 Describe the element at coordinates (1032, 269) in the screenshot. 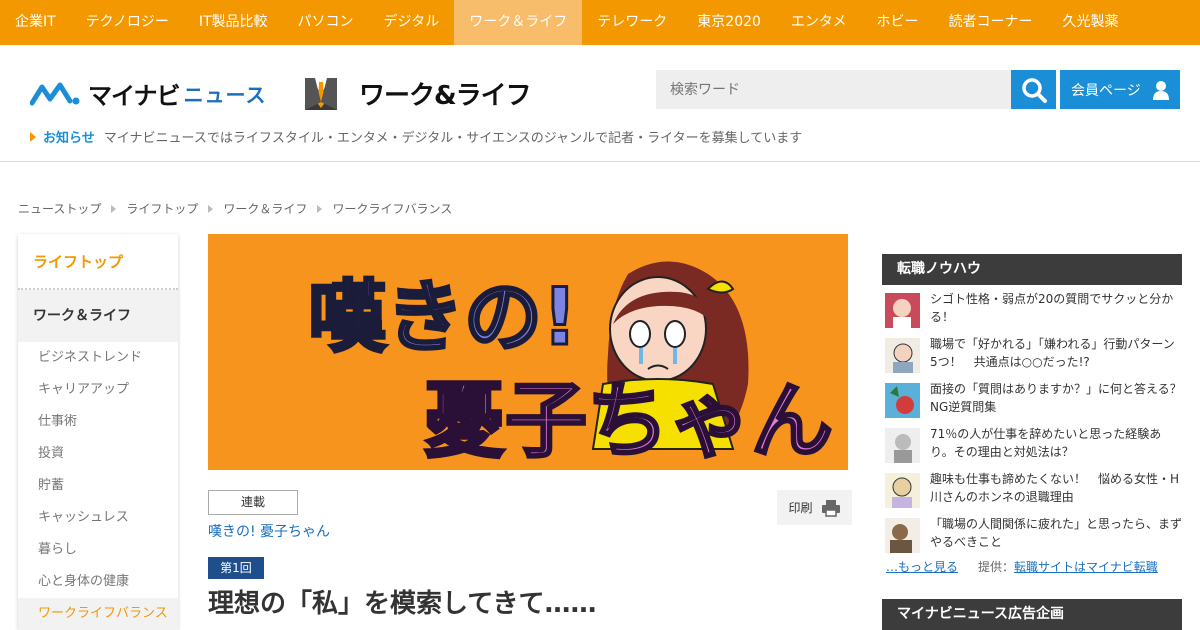

I see `career-knowhow-heading: 転職ノウハウ` at that location.